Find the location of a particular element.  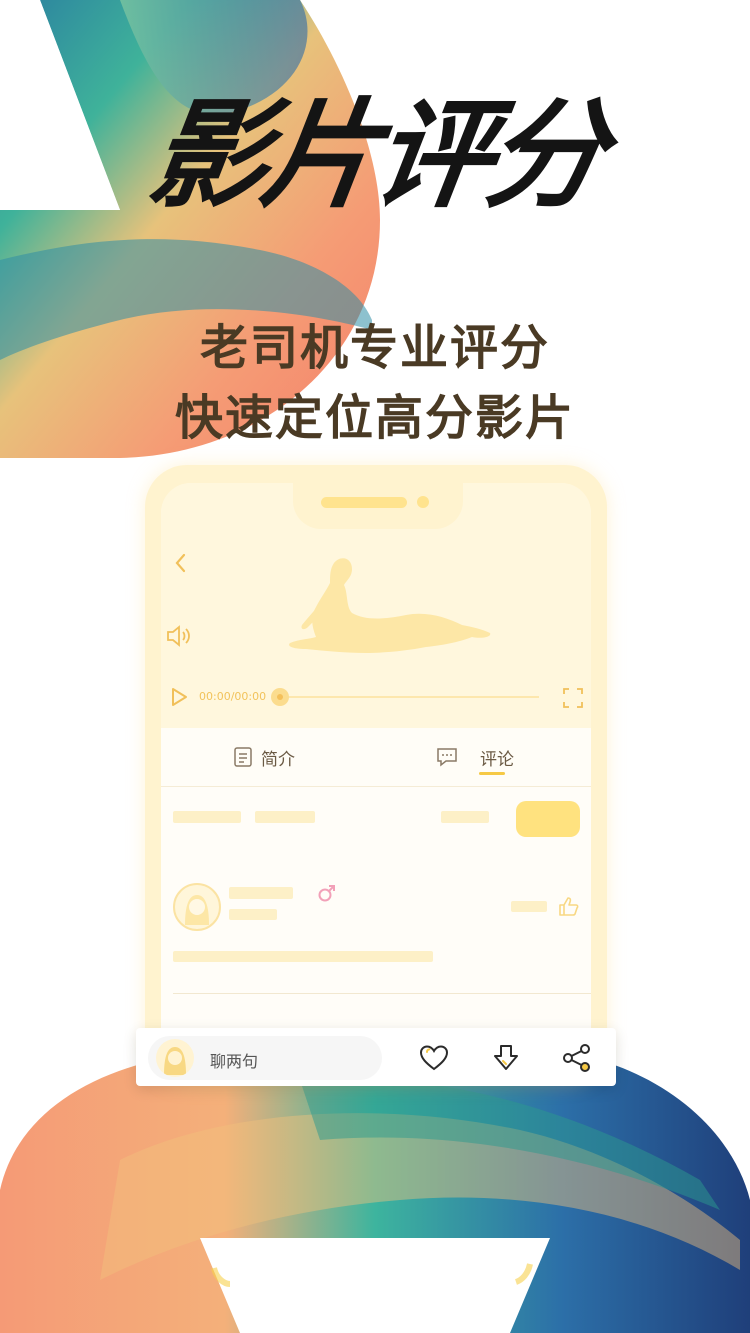

tab-comments: 评论 is located at coordinates (475, 757).